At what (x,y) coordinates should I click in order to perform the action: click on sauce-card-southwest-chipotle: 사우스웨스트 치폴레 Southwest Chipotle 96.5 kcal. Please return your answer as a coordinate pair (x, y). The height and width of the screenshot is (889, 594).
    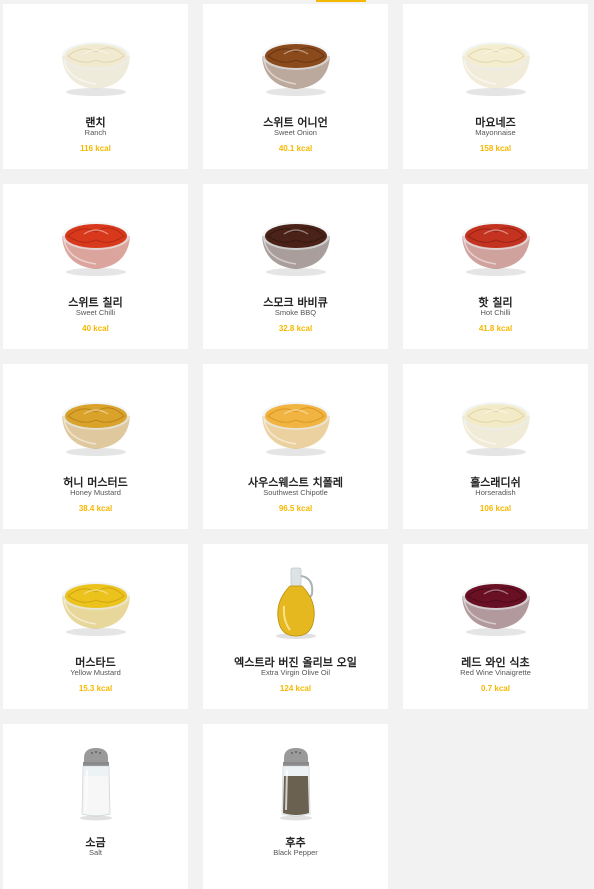
    Looking at the image, I should click on (295, 446).